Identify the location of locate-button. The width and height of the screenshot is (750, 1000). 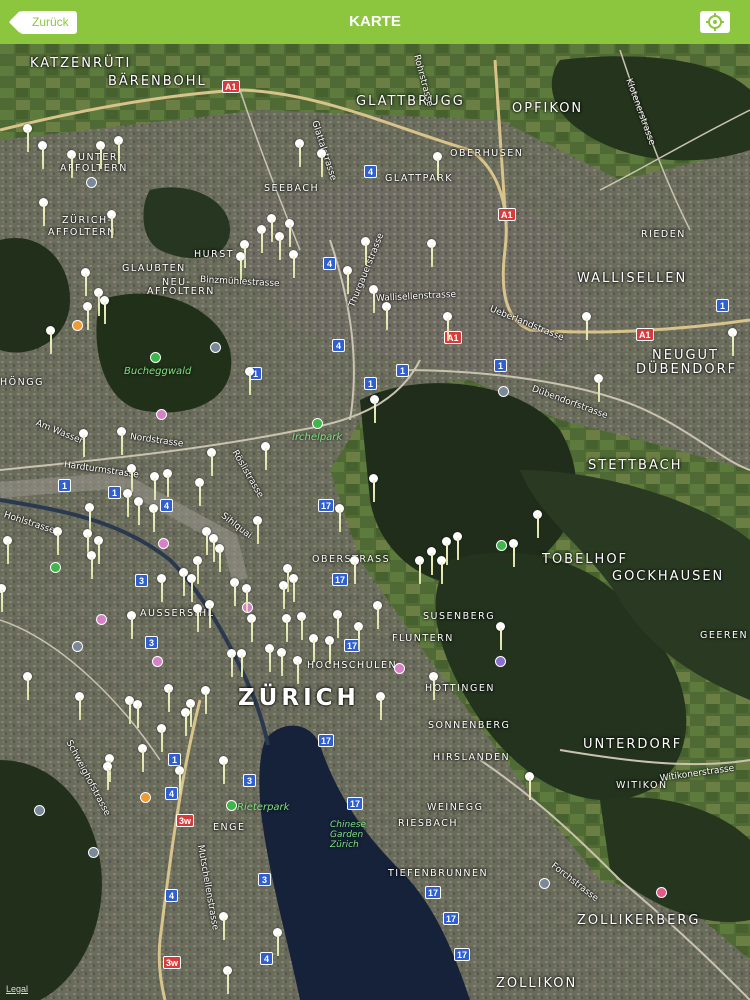
(715, 22).